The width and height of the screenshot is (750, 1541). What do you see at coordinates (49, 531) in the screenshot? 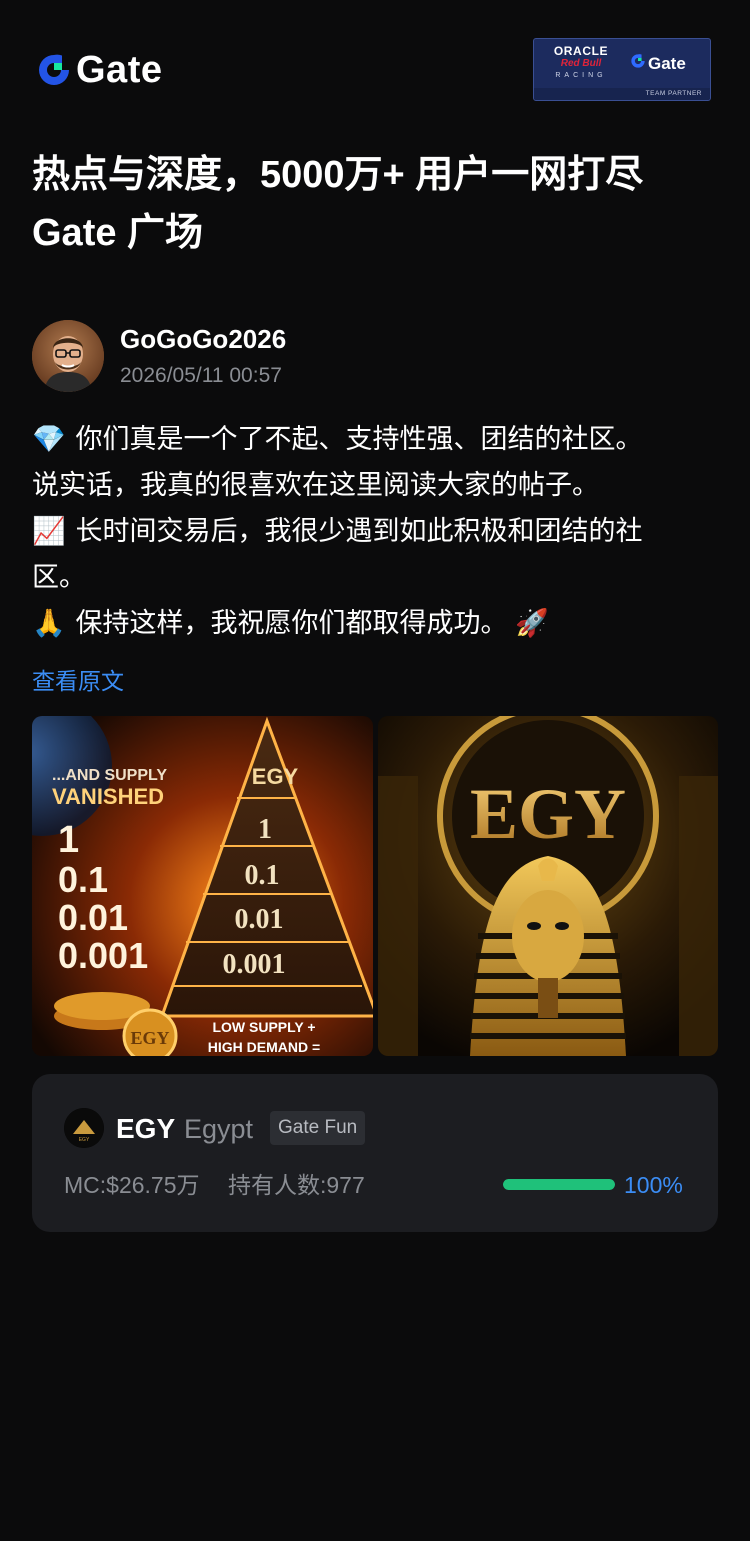
I see `chart-increasing-icon: 📈` at bounding box center [49, 531].